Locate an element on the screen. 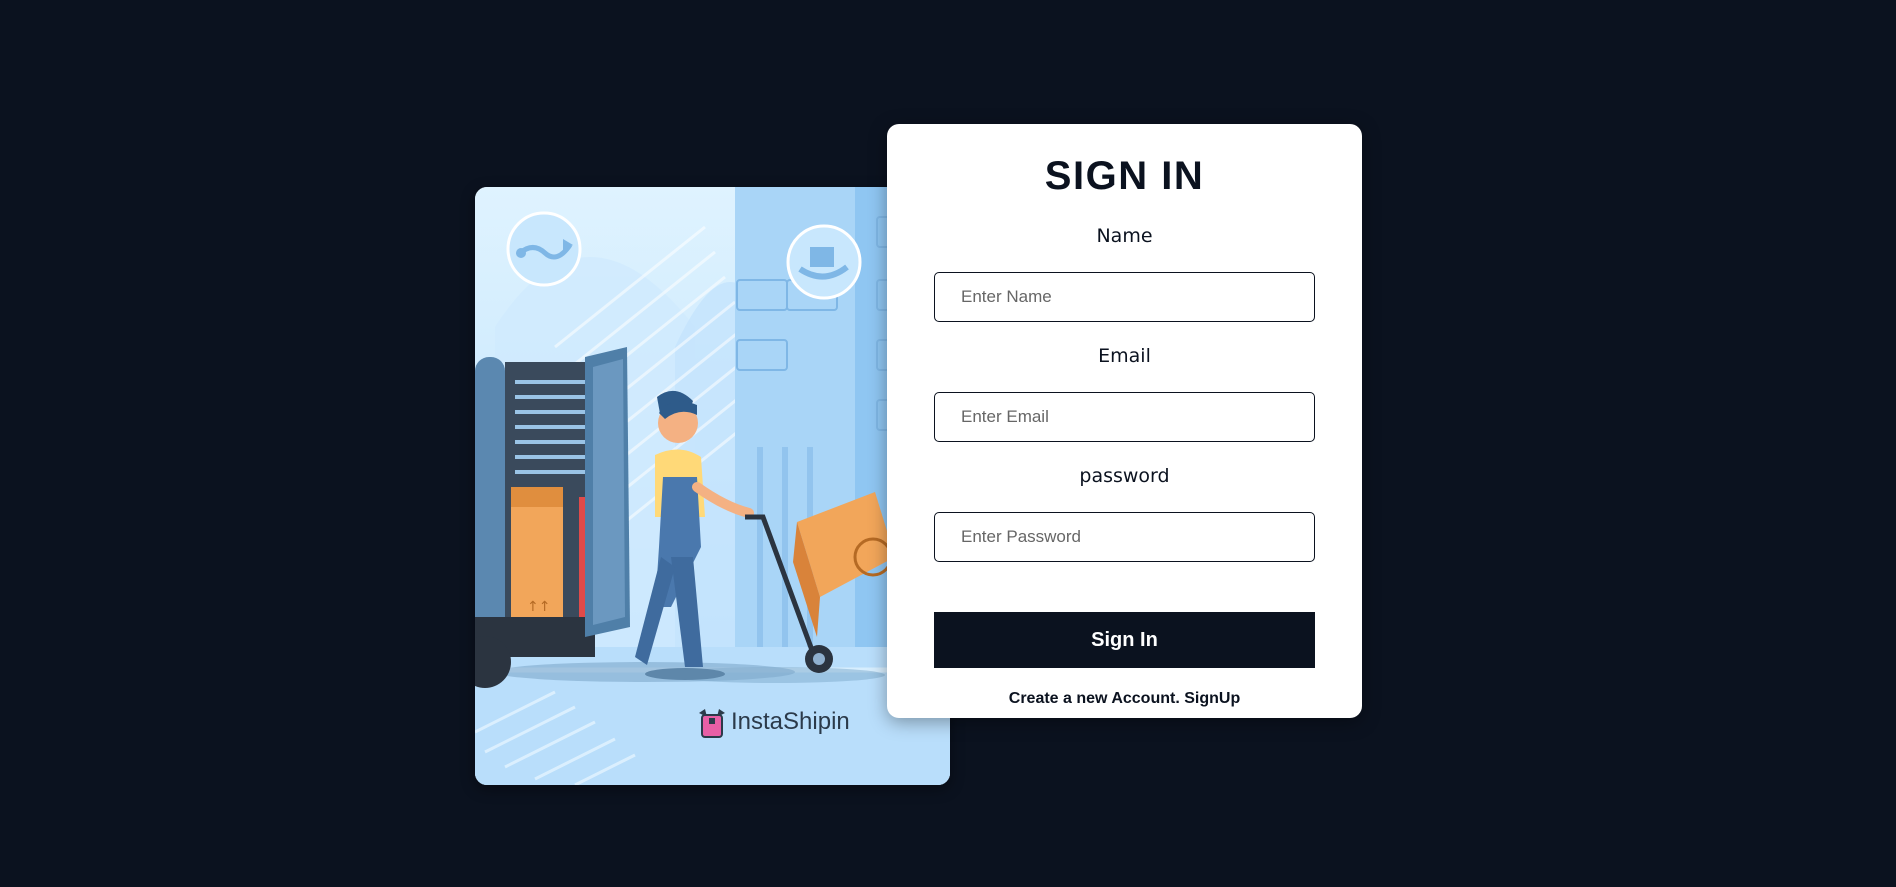 The height and width of the screenshot is (887, 1896). signup-link: SignUp is located at coordinates (1212, 698).